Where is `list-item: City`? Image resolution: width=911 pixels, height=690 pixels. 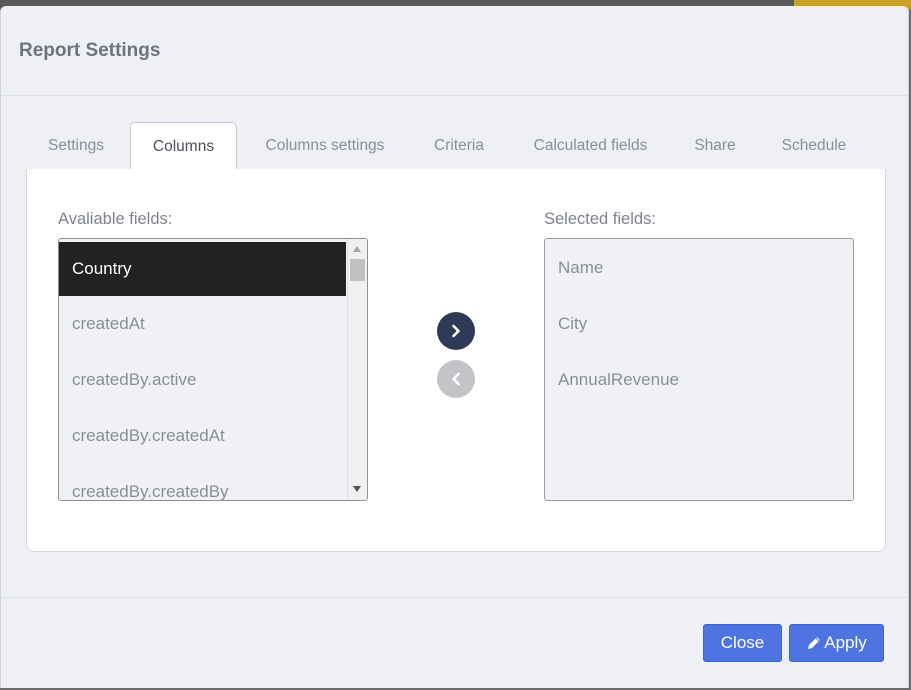
list-item: City is located at coordinates (699, 324).